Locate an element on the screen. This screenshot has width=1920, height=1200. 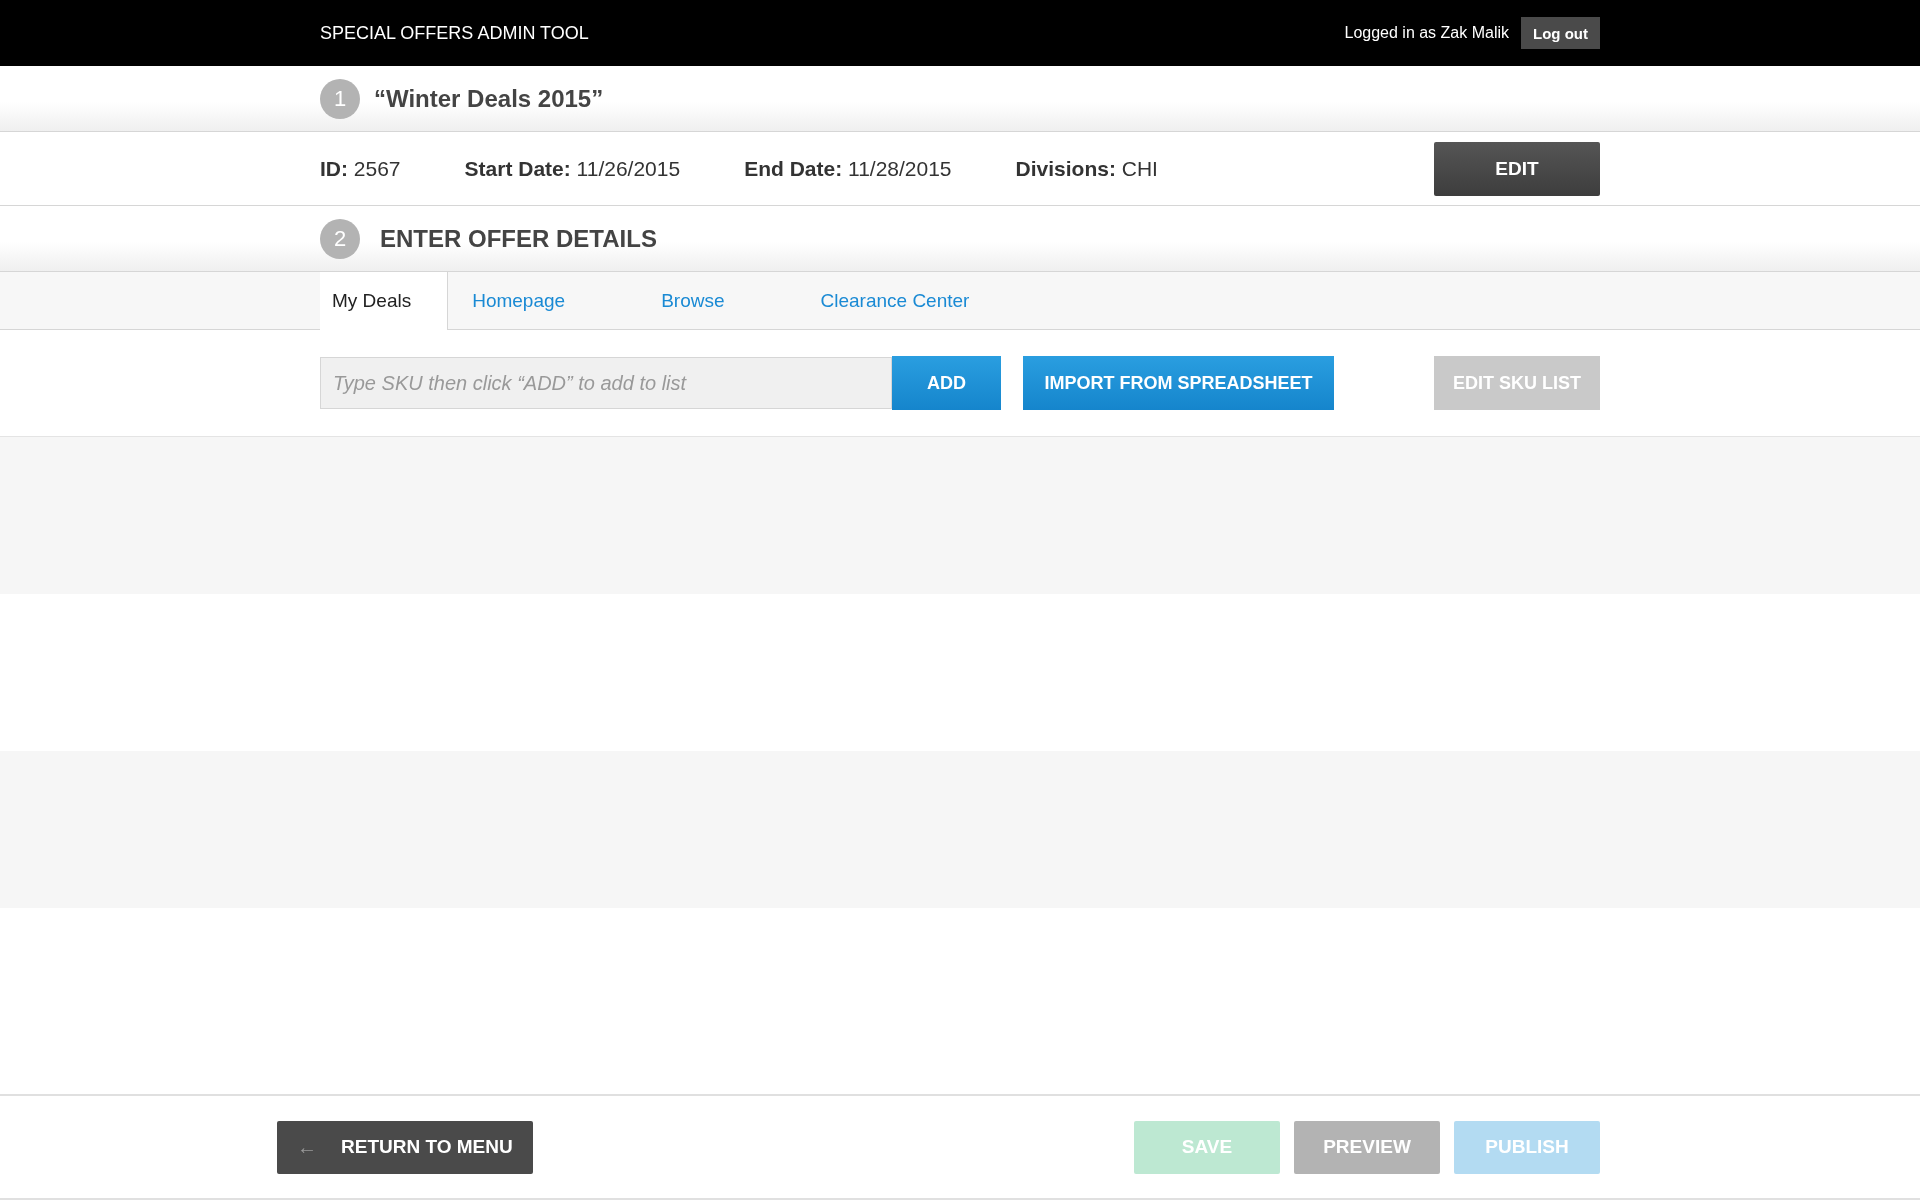
tab: Browse is located at coordinates (694, 301).